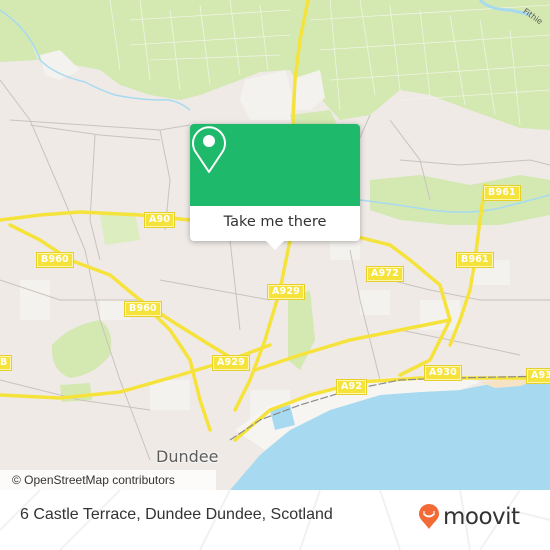 Image resolution: width=550 pixels, height=550 pixels. Describe the element at coordinates (187, 456) in the screenshot. I see `place-label-dundee: Dundee` at that location.